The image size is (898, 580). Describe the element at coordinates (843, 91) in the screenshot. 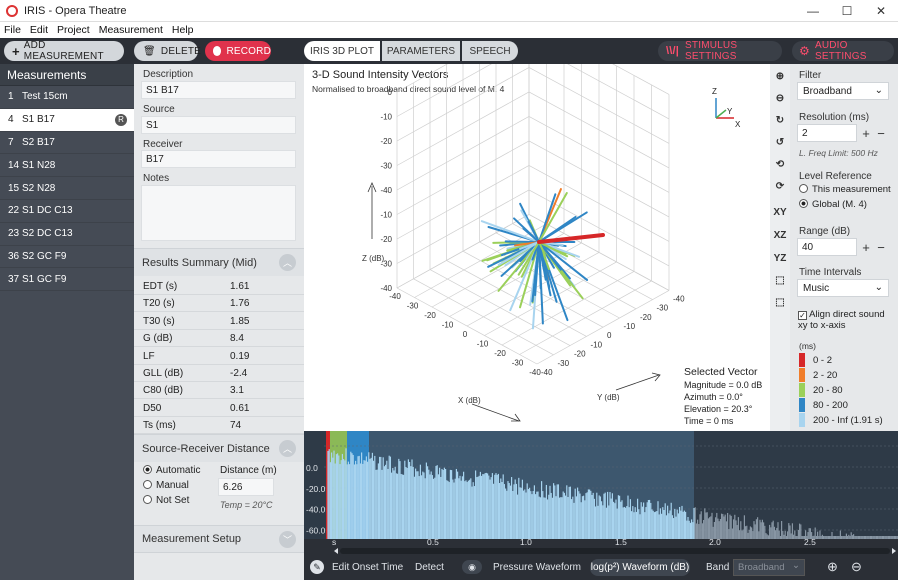

I see `filter-select: Broadband ⌄` at that location.